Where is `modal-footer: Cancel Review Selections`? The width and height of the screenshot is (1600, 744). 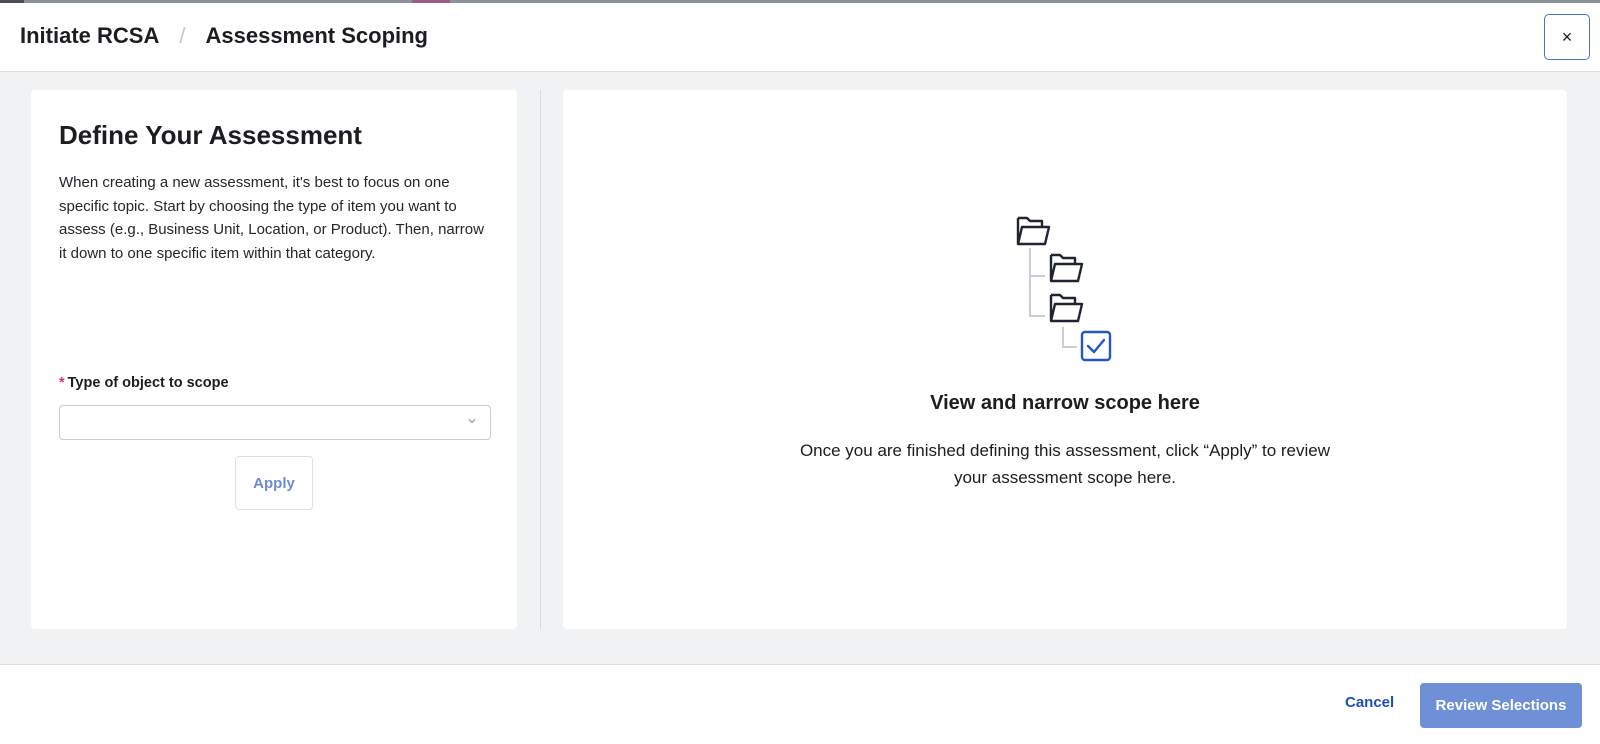
modal-footer: Cancel Review Selections is located at coordinates (800, 704).